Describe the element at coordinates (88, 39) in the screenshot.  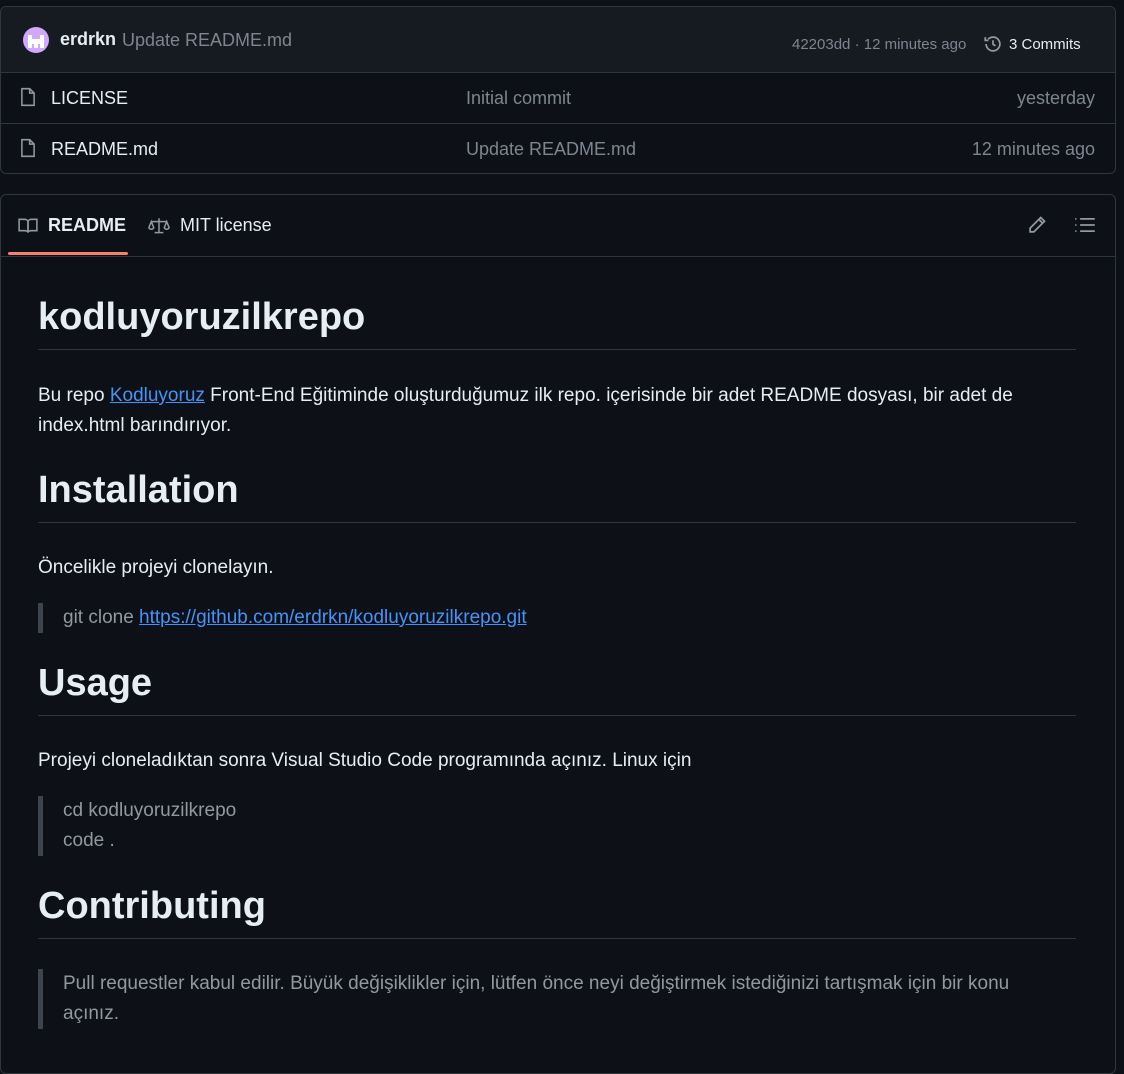
I see `commit-author: erdrkn` at that location.